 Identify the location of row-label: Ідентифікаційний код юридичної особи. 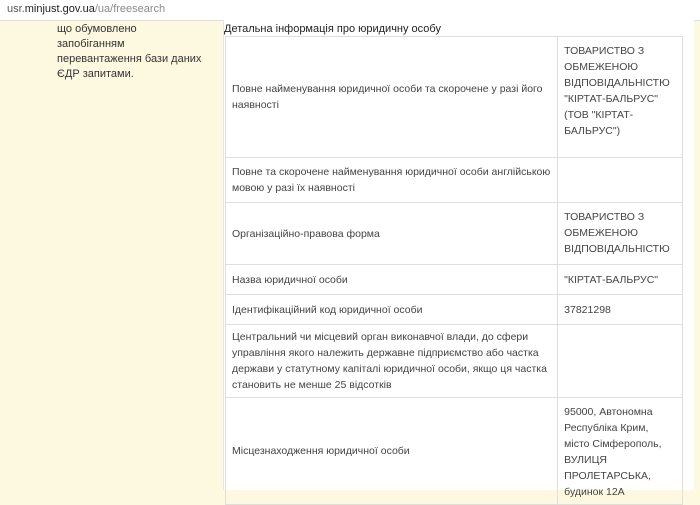
(391, 309).